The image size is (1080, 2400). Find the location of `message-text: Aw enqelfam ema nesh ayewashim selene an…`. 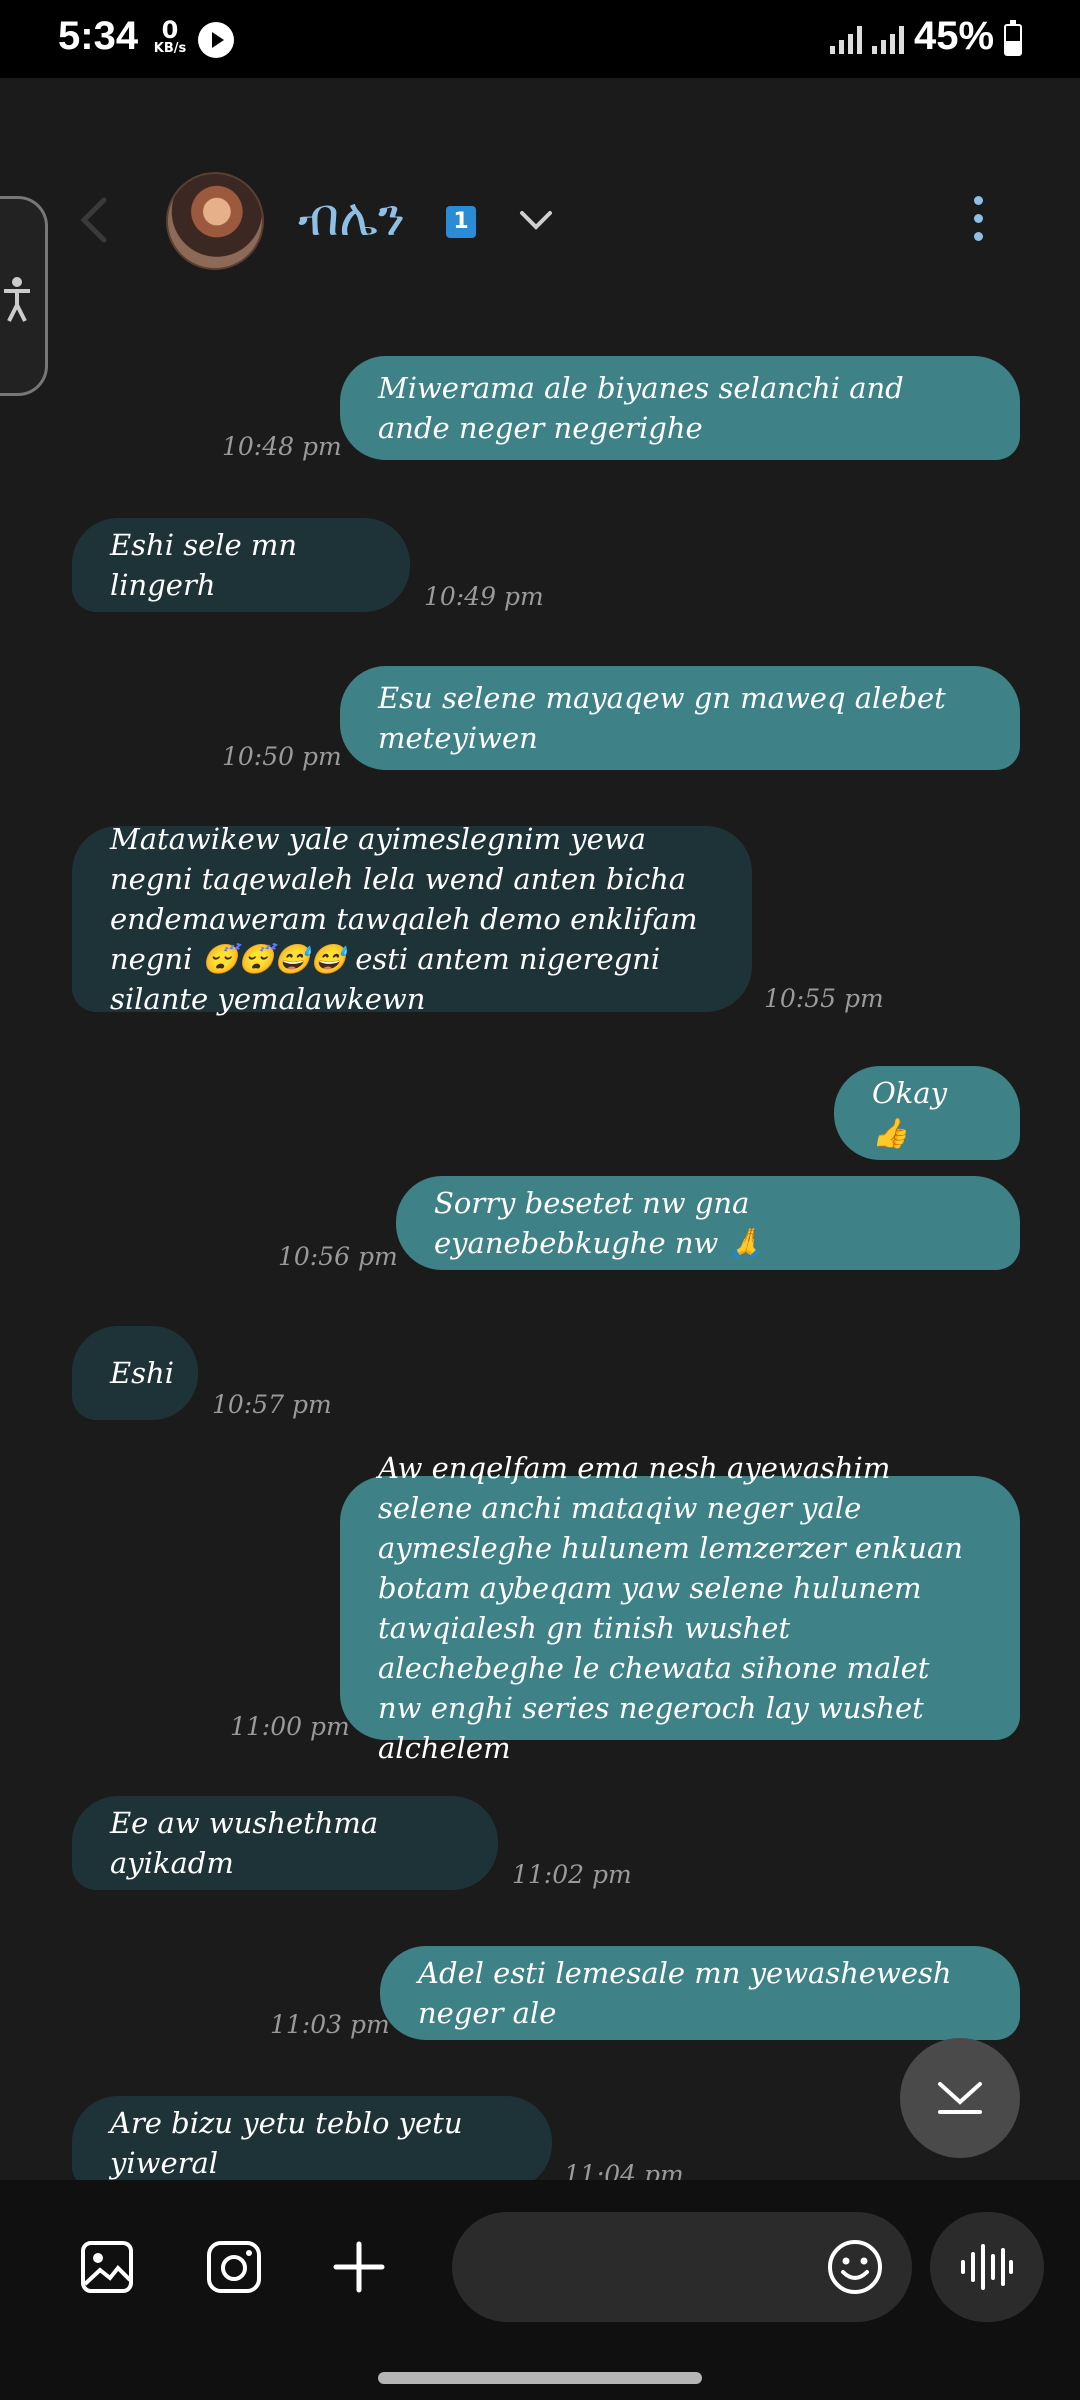

message-text: Aw enqelfam ema nesh ayewashim selene an… is located at coordinates (670, 1608).